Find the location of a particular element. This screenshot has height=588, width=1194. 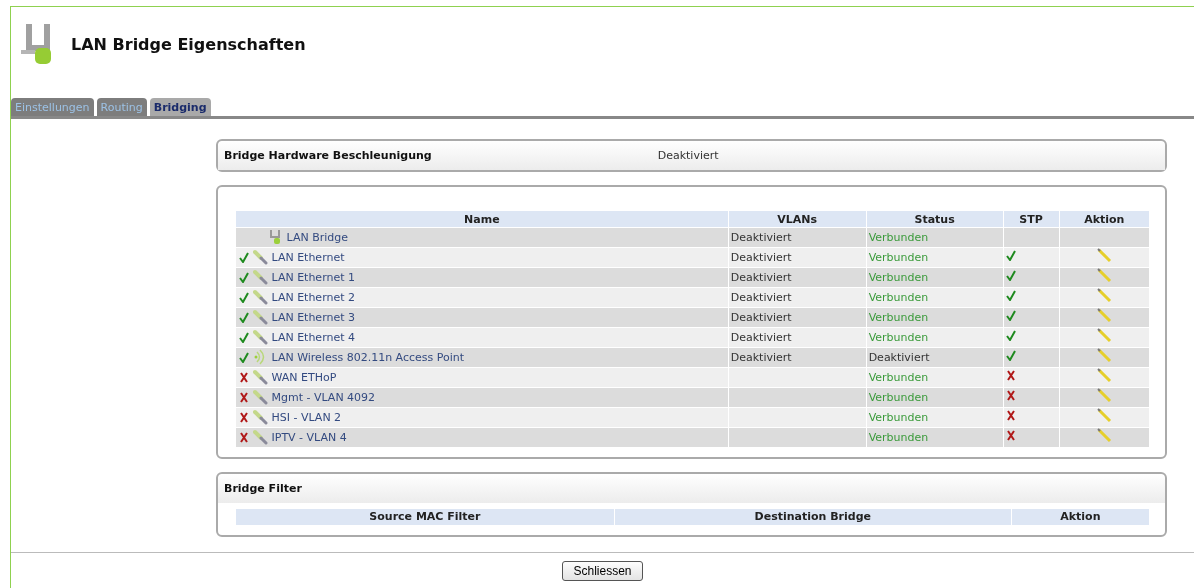

tab: Bridging is located at coordinates (180, 107).